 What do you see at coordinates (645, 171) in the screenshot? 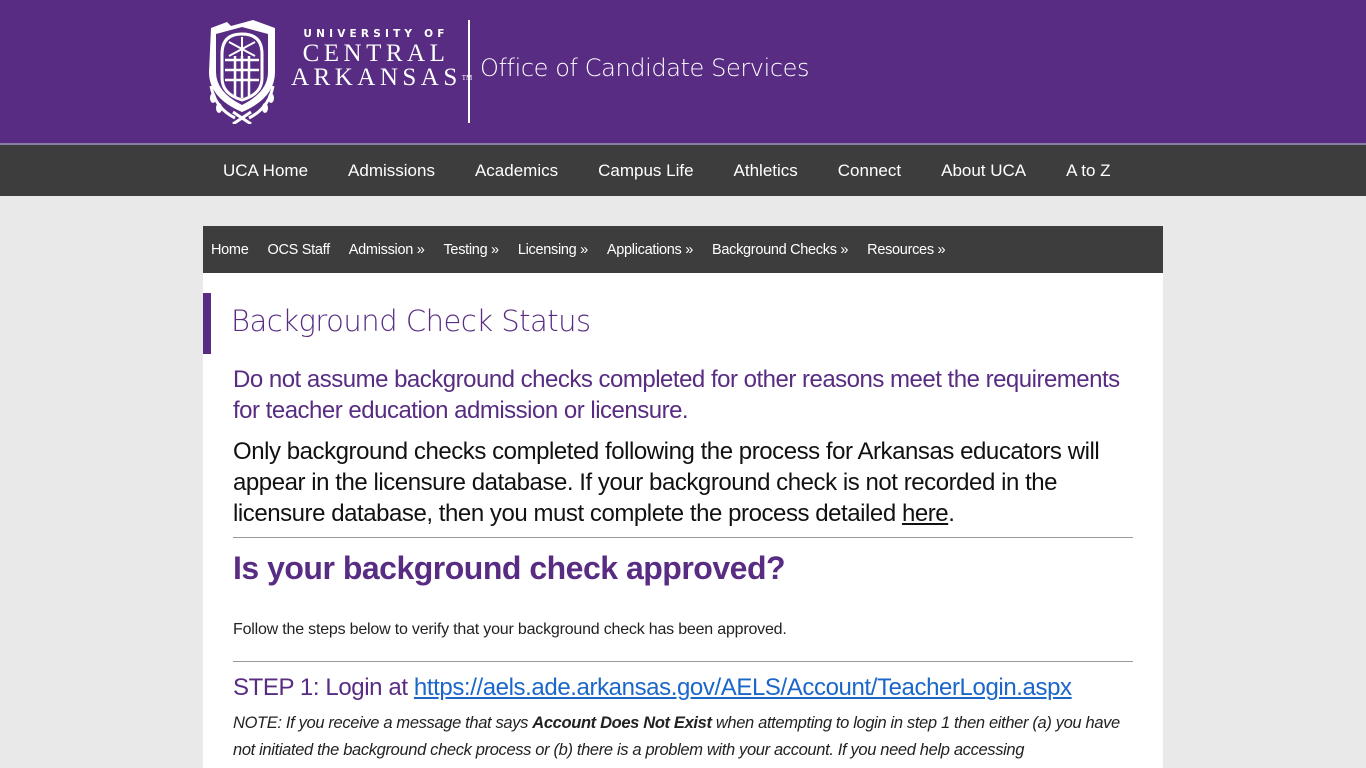
I see `topnav-campus-life: Campus Life` at bounding box center [645, 171].